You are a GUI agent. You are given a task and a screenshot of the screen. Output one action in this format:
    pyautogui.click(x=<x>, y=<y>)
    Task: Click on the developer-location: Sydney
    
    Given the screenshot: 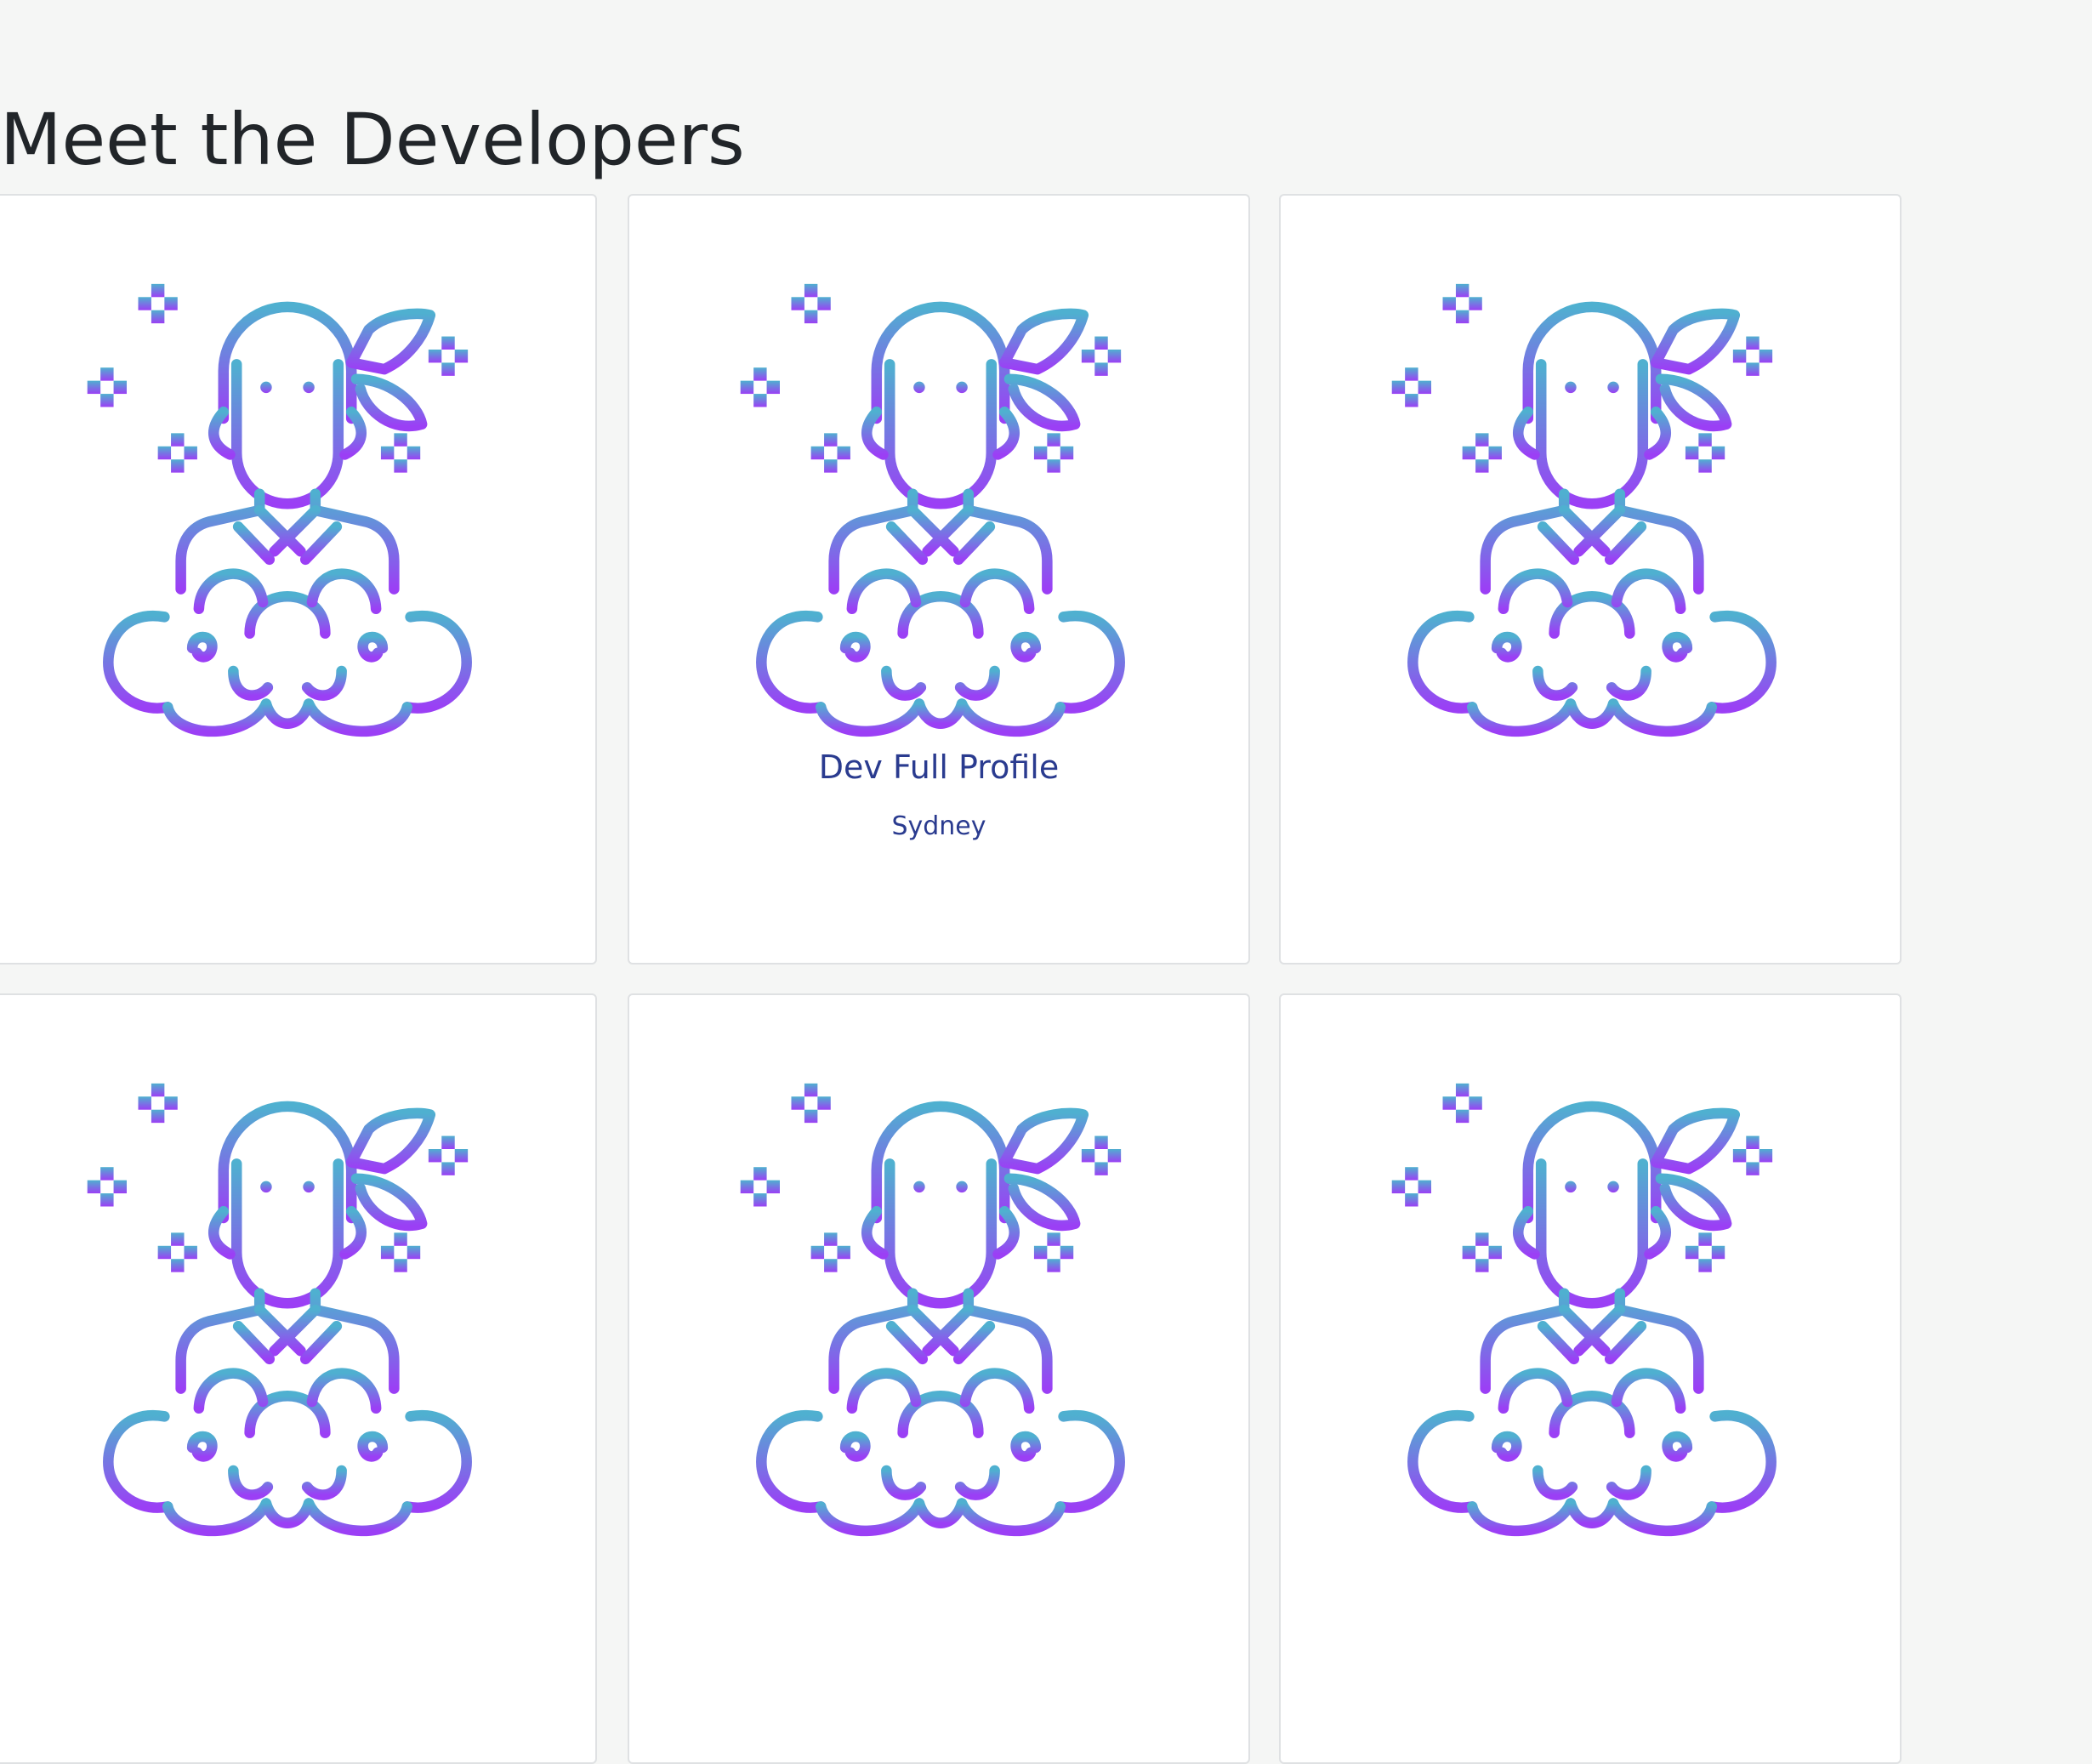 What is the action you would take?
    pyautogui.click(x=939, y=826)
    